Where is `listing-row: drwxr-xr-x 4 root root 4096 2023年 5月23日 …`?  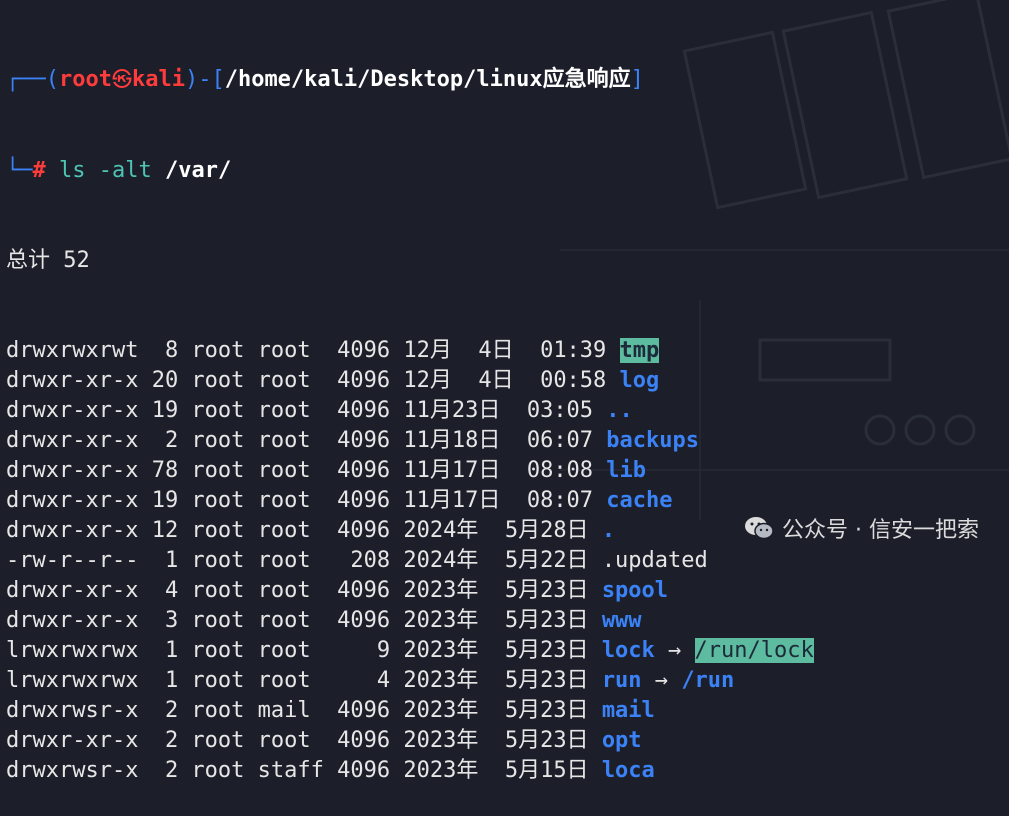
listing-row: drwxr-xr-x 4 root root 4096 2023年 5月23日 … is located at coordinates (507, 591).